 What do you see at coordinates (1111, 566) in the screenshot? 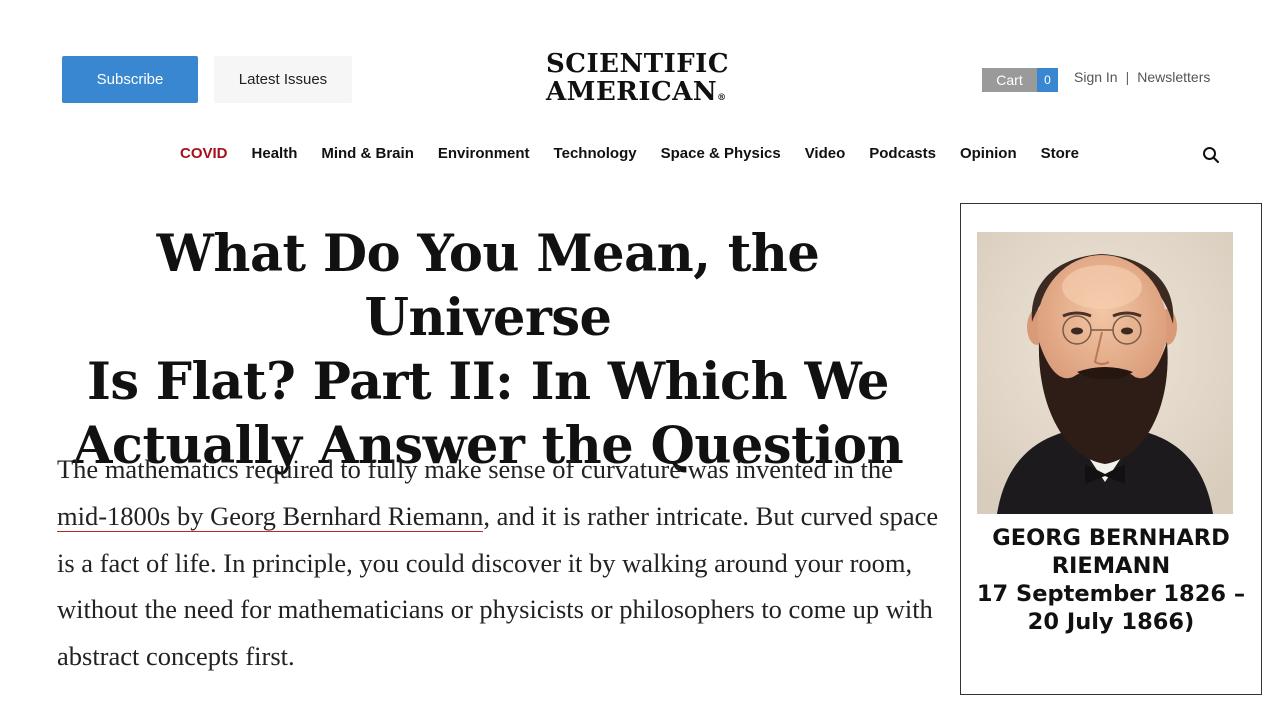
I see `caption-line-2: RIEMANN` at bounding box center [1111, 566].